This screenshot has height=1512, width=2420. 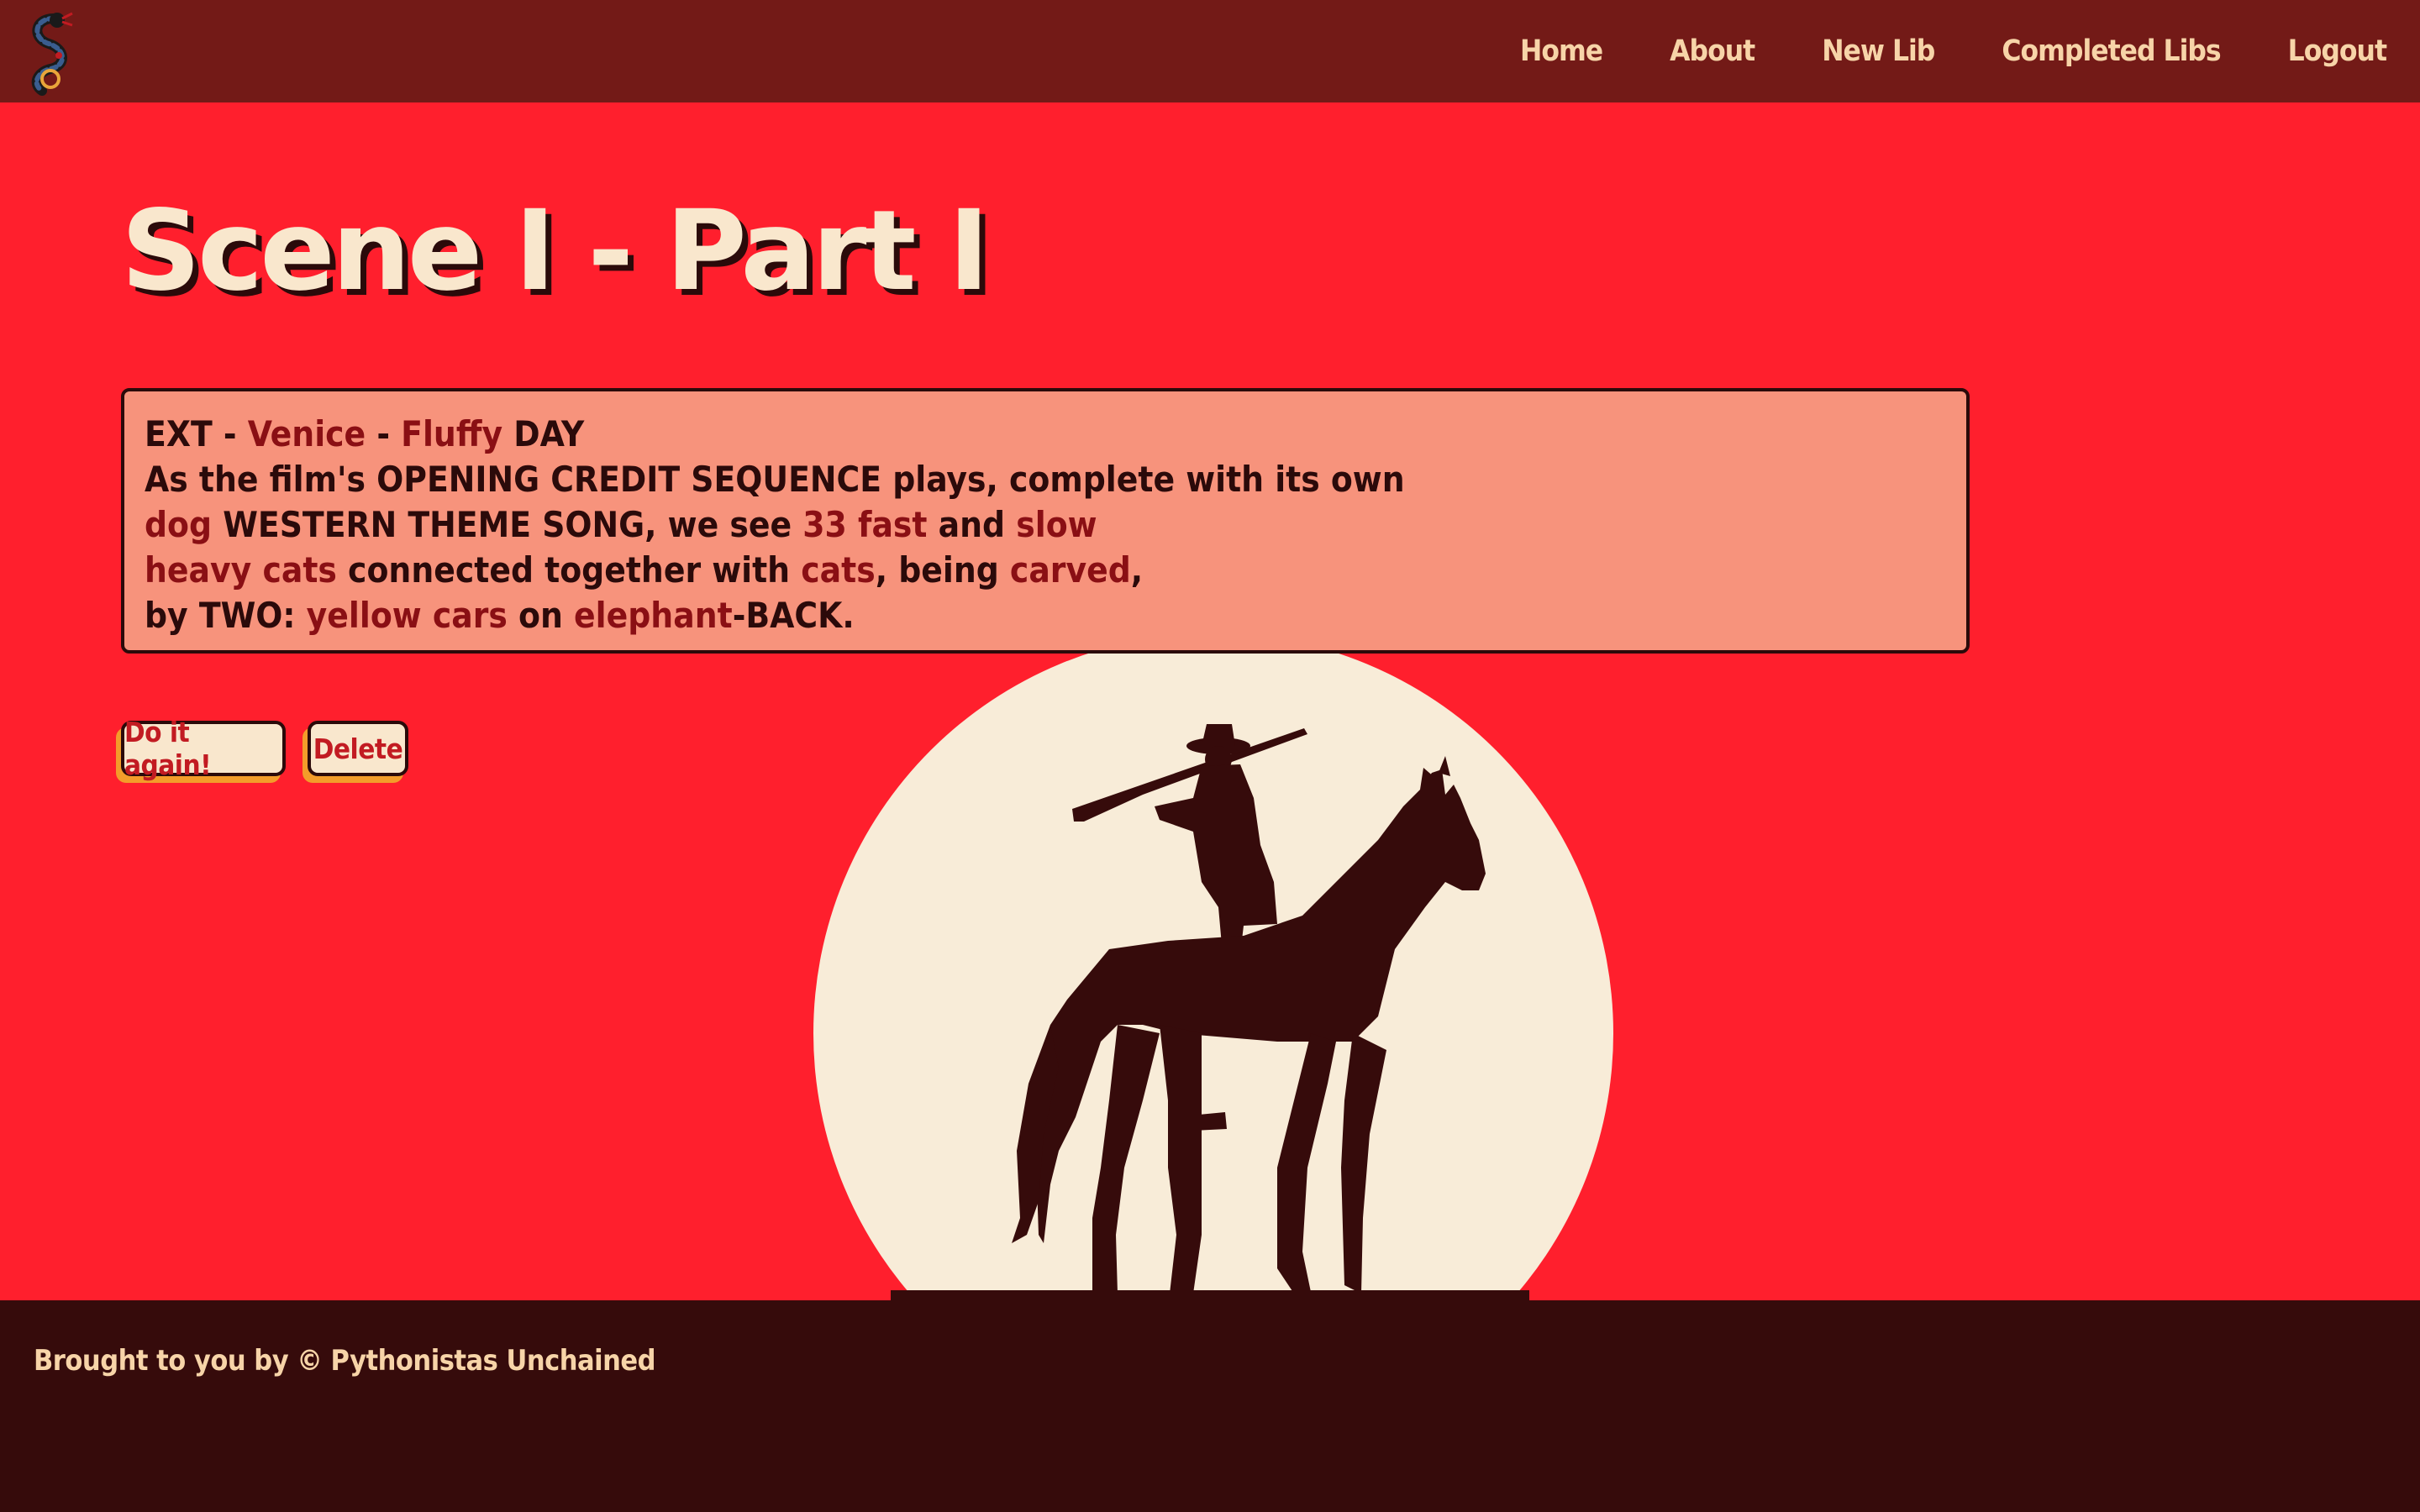 What do you see at coordinates (1045, 434) in the screenshot?
I see `scene-line-1: EXT - Venice - Fluffy DAY` at bounding box center [1045, 434].